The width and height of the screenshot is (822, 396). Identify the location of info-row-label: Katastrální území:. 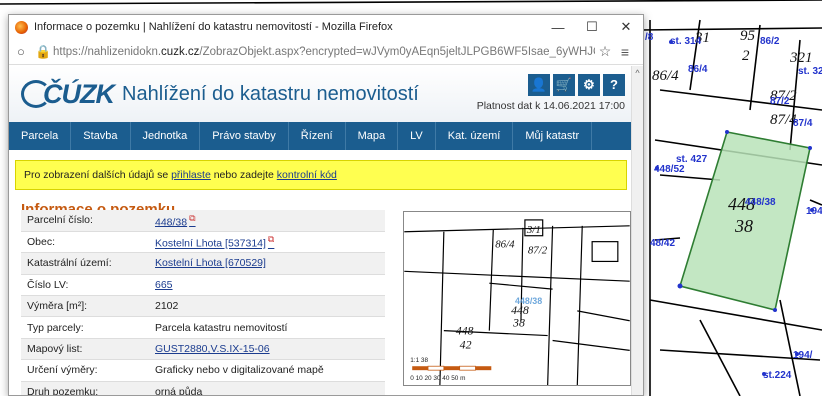
(85, 263).